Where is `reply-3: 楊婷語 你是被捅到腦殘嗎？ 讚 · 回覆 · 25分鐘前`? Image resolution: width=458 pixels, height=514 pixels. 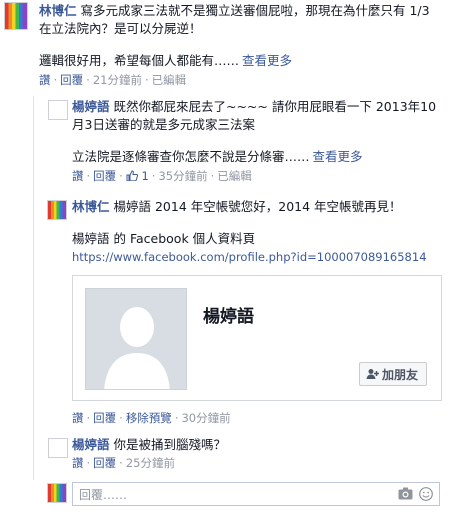 reply-3: 楊婷語 你是被捅到腦殘嗎？ 讚 · 回覆 · 25分鐘前 is located at coordinates (263, 453).